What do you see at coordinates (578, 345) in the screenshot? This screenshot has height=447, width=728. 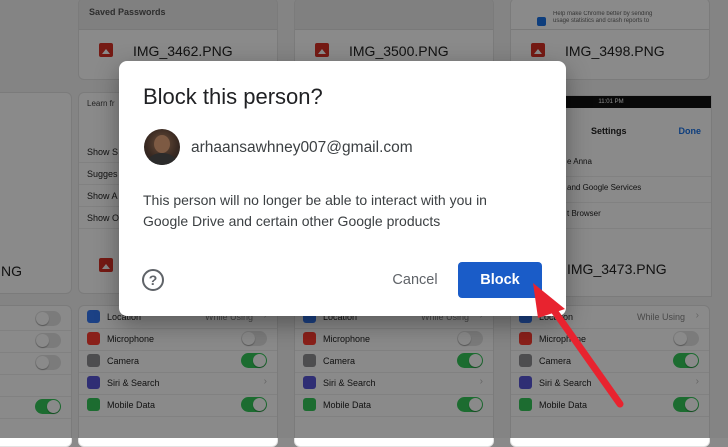 I see `annotation-arrow-icon` at bounding box center [578, 345].